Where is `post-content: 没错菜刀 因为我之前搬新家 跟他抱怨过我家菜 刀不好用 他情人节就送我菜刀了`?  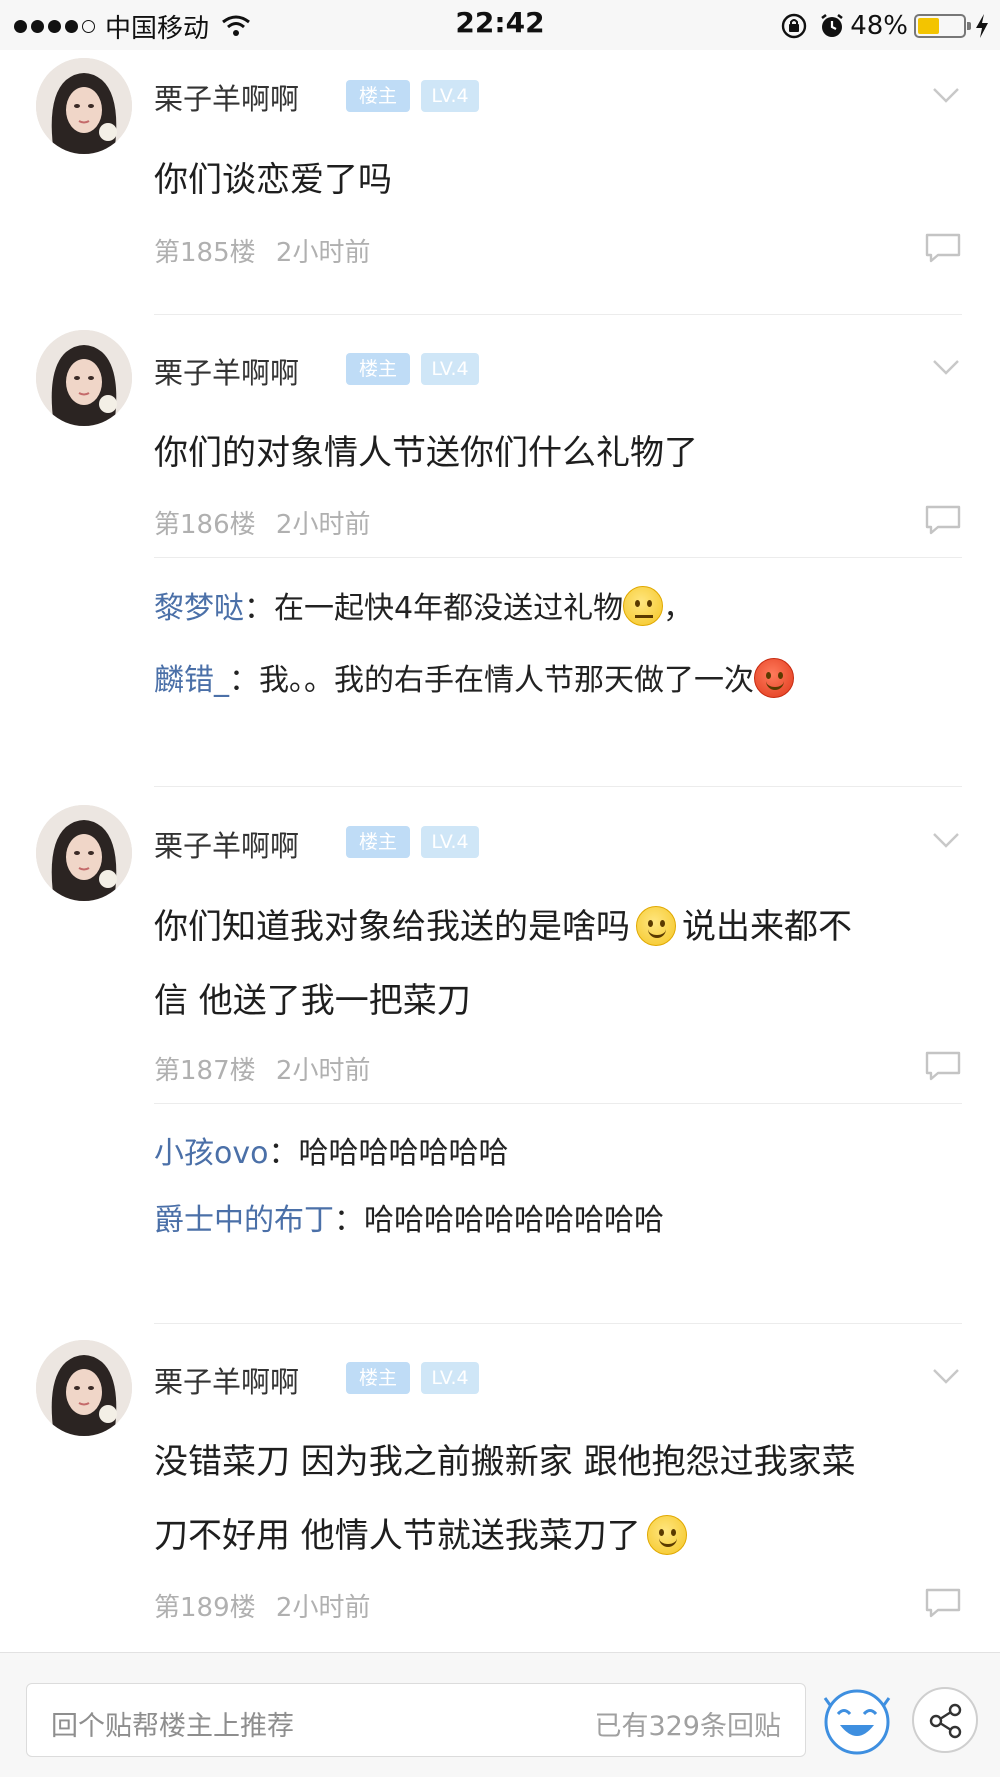
post-content: 没错菜刀 因为我之前搬新家 跟他抱怨过我家菜 刀不好用 他情人节就送我菜刀了 is located at coordinates (554, 1499).